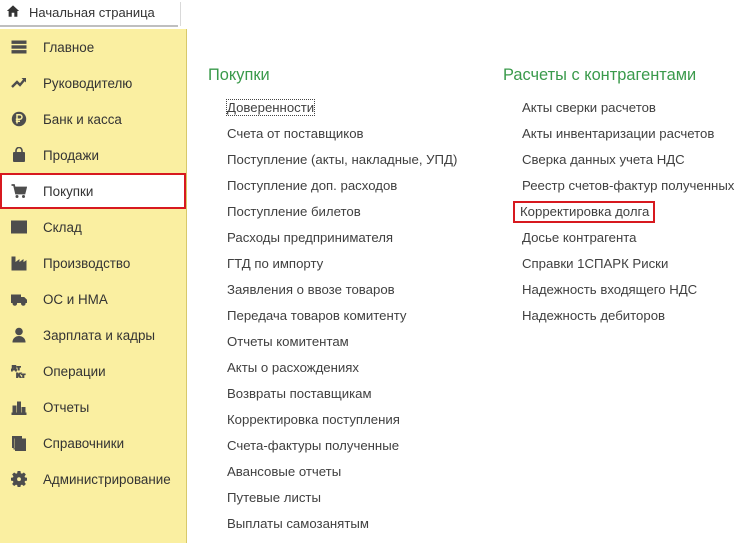  Describe the element at coordinates (19, 191) in the screenshot. I see `cart-icon` at that location.